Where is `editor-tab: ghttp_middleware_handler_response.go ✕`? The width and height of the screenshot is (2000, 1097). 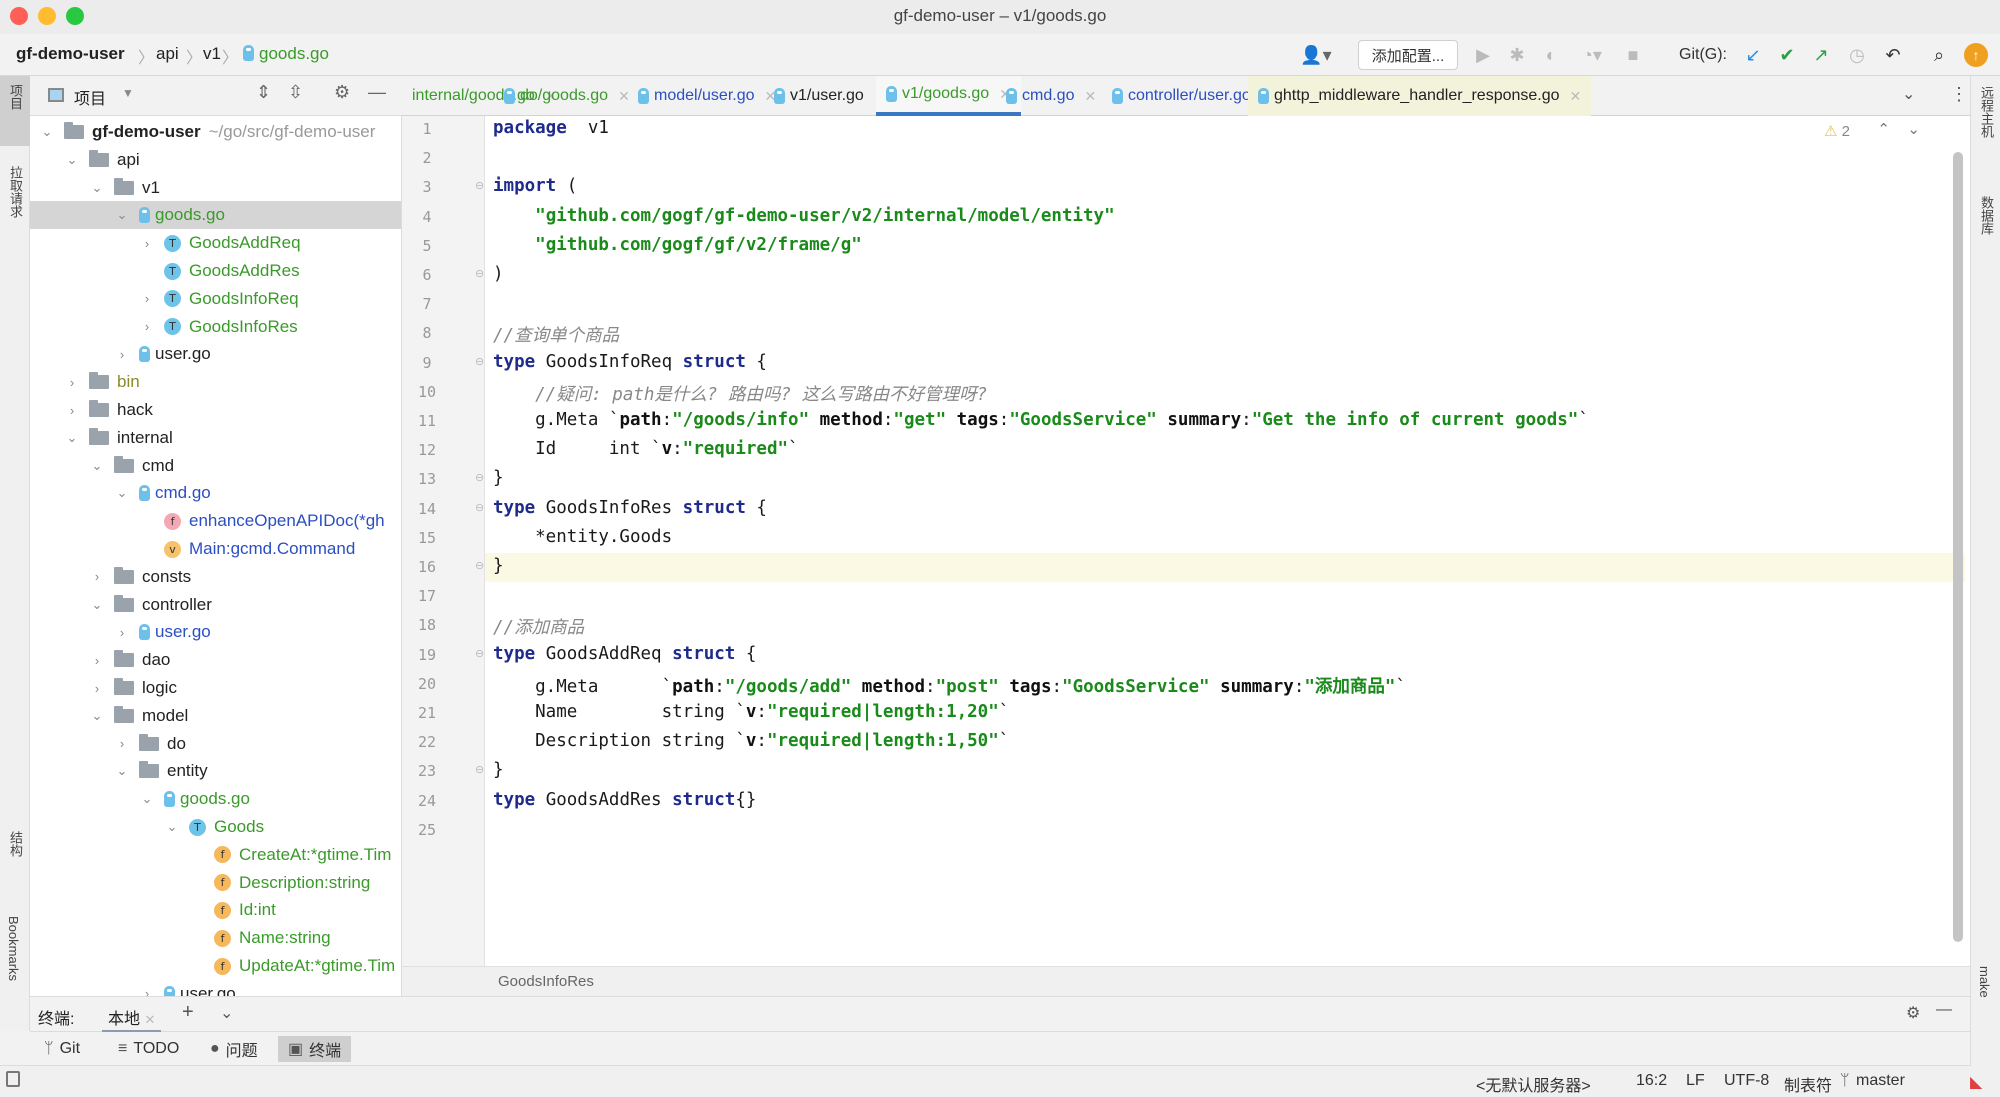 editor-tab: ghttp_middleware_handler_response.go ✕ is located at coordinates (1420, 96).